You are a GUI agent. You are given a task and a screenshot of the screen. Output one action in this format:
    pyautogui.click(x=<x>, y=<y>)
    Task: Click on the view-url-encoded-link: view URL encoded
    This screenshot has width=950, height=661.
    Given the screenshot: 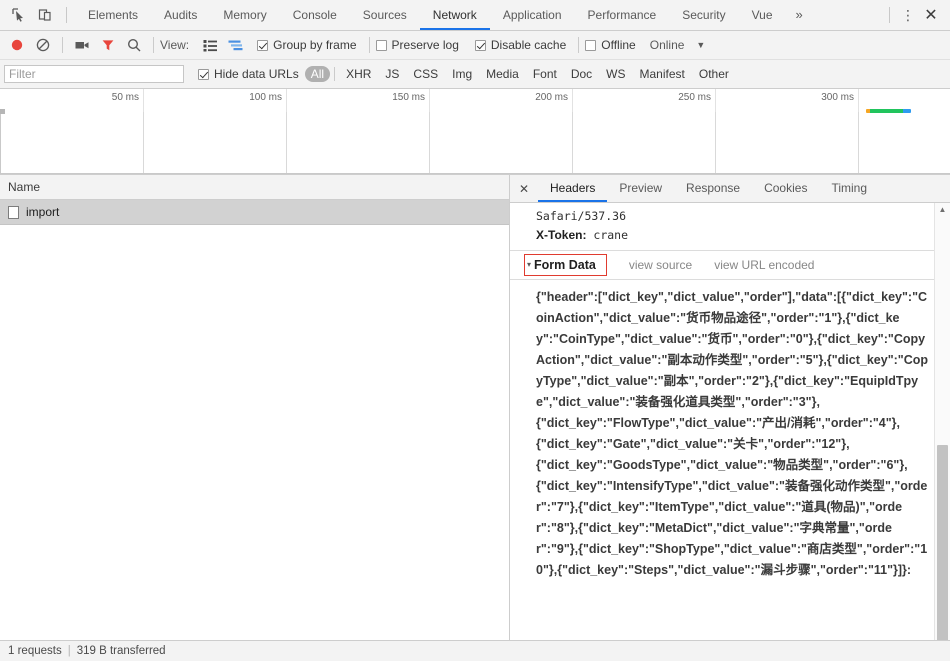 What is the action you would take?
    pyautogui.click(x=764, y=265)
    